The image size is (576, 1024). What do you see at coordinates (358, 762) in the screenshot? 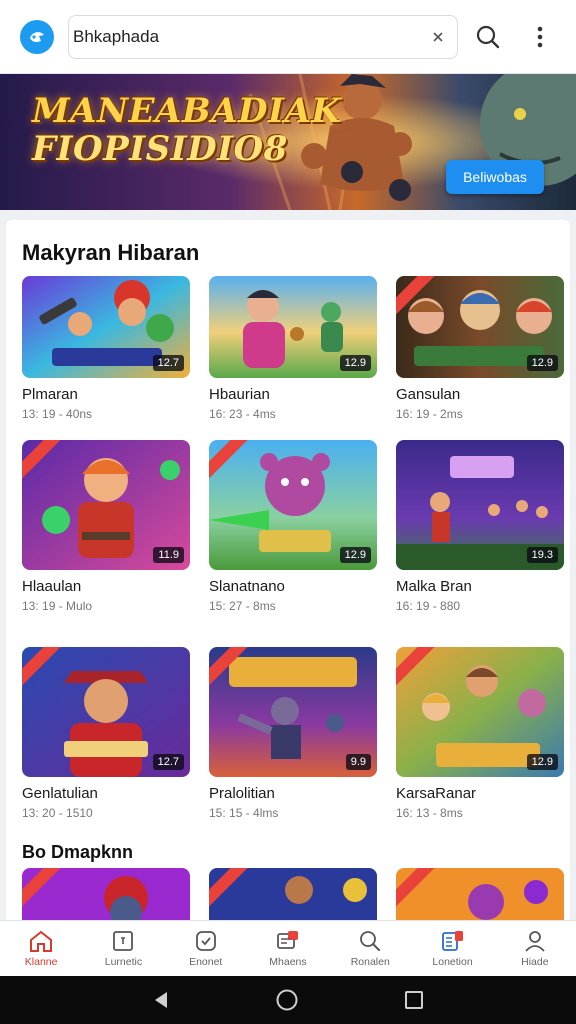
I see `game-badge: 9.9` at bounding box center [358, 762].